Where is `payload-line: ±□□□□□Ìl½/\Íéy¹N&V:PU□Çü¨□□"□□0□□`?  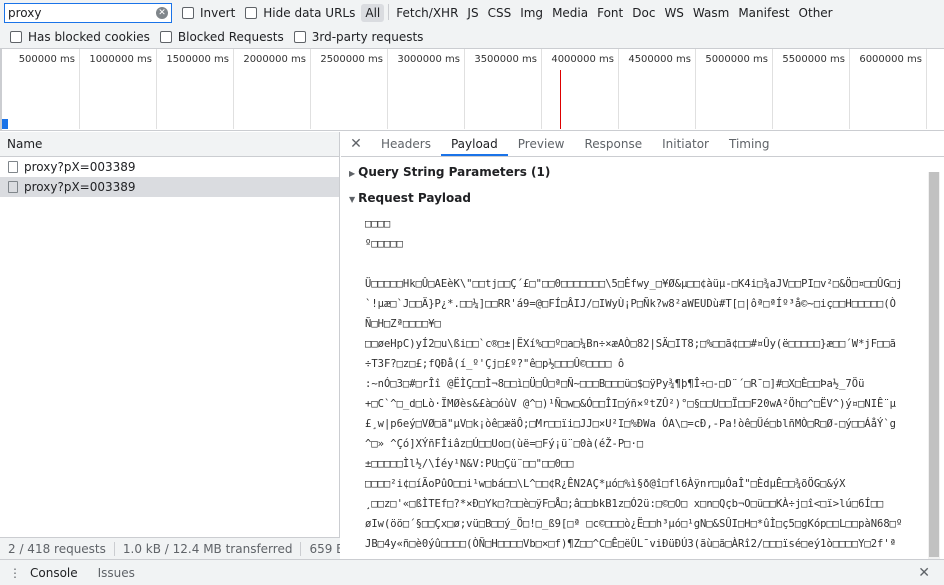 payload-line: ±□□□□□Ìl½/\Íéy¹N&V:PU□Çü¨□□"□□0□□ is located at coordinates (469, 464).